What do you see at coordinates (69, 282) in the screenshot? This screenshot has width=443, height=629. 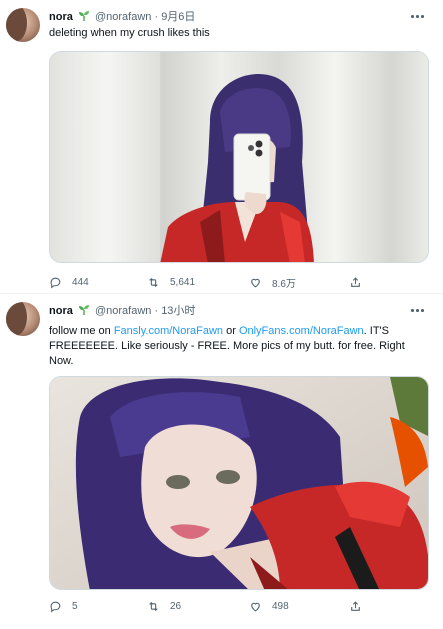 I see `reply-button: 444` at bounding box center [69, 282].